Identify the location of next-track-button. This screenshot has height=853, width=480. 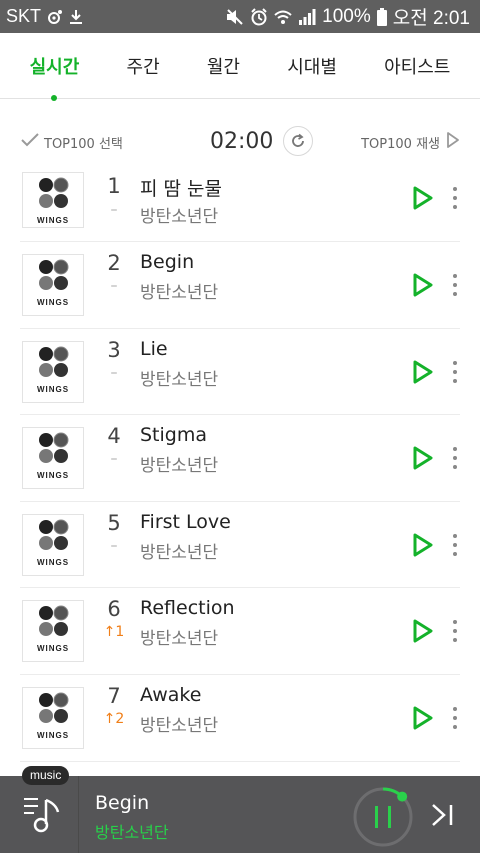
(443, 815).